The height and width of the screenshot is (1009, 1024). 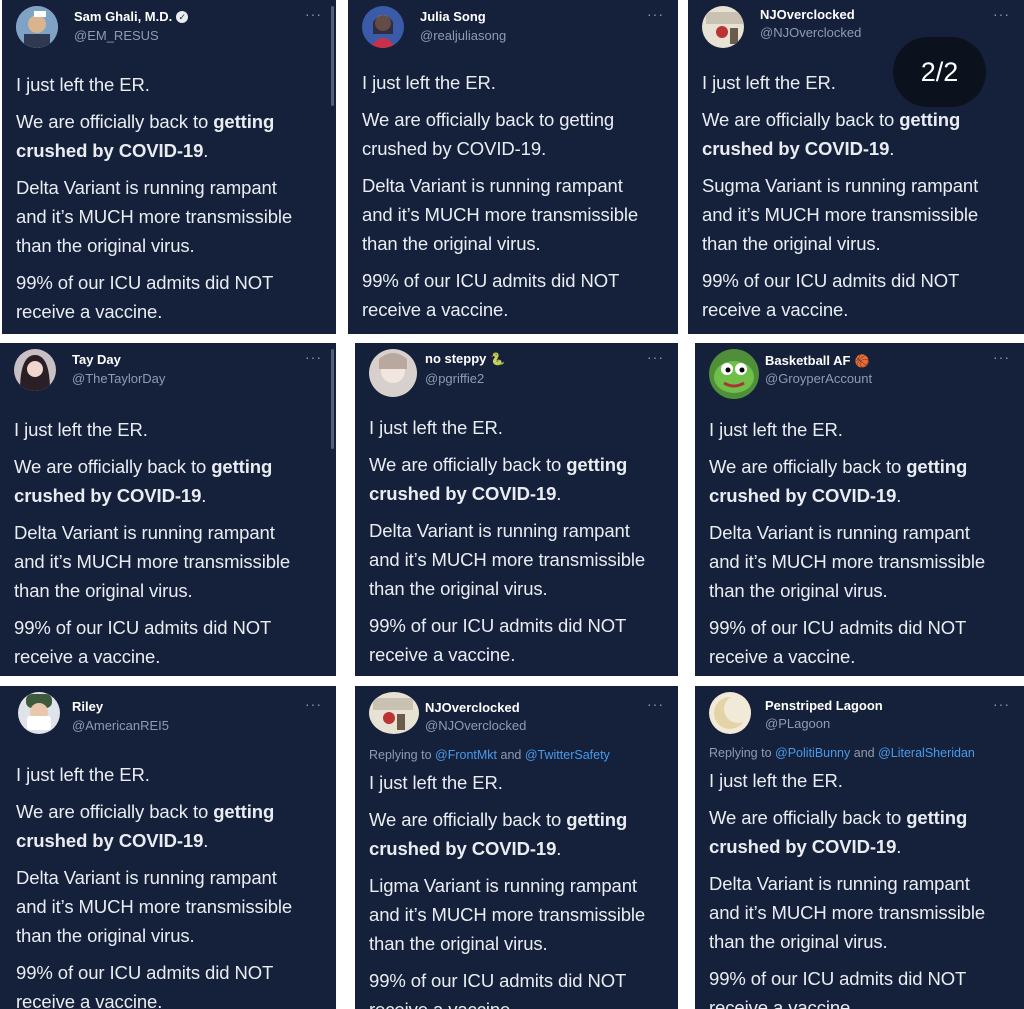 What do you see at coordinates (465, 358) in the screenshot?
I see `display-name: no steppy 🐍` at bounding box center [465, 358].